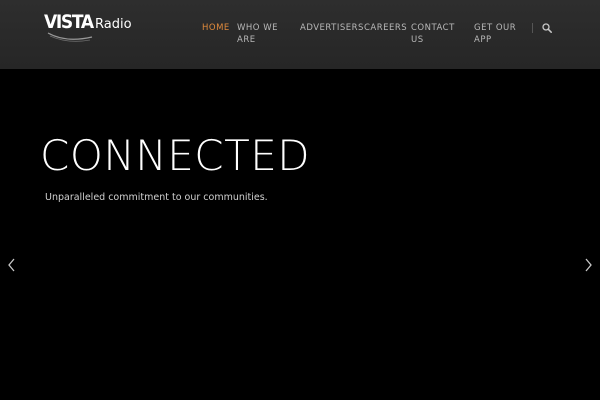 The image size is (600, 400). Describe the element at coordinates (331, 28) in the screenshot. I see `nav-item-advertisers: ADVERTISERS` at that location.